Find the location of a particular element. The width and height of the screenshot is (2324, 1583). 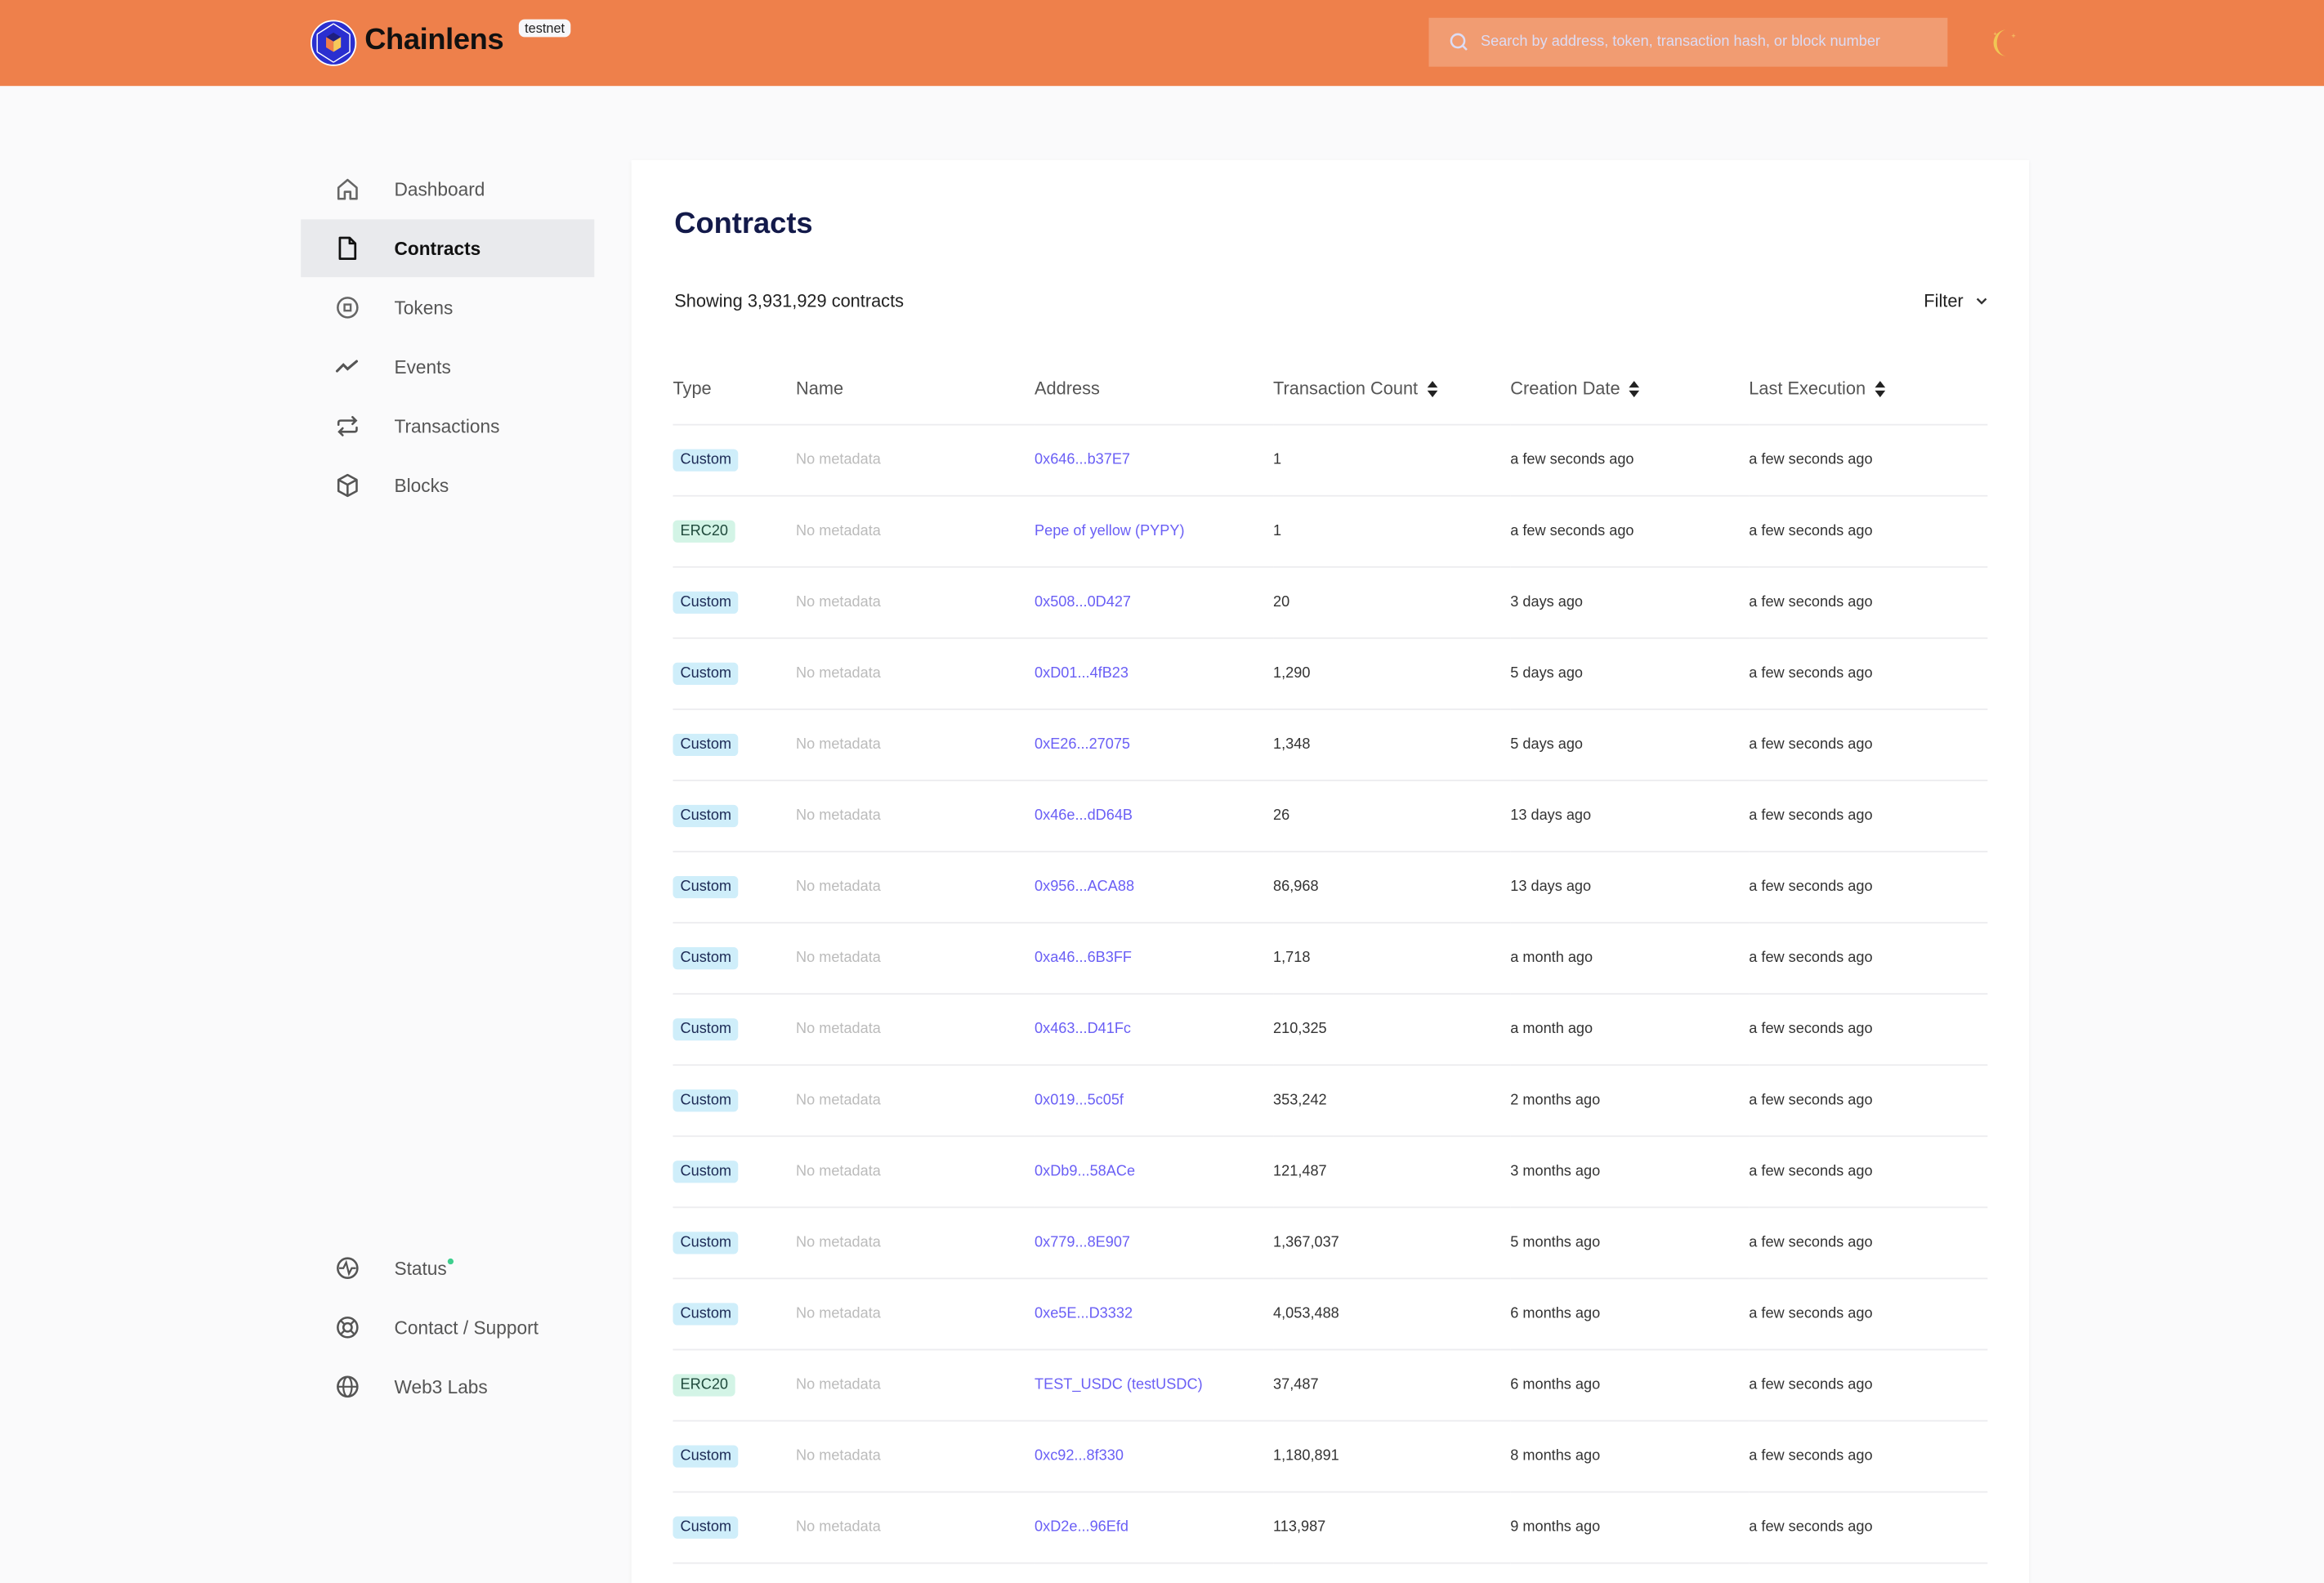

token-icon is located at coordinates (348, 308).